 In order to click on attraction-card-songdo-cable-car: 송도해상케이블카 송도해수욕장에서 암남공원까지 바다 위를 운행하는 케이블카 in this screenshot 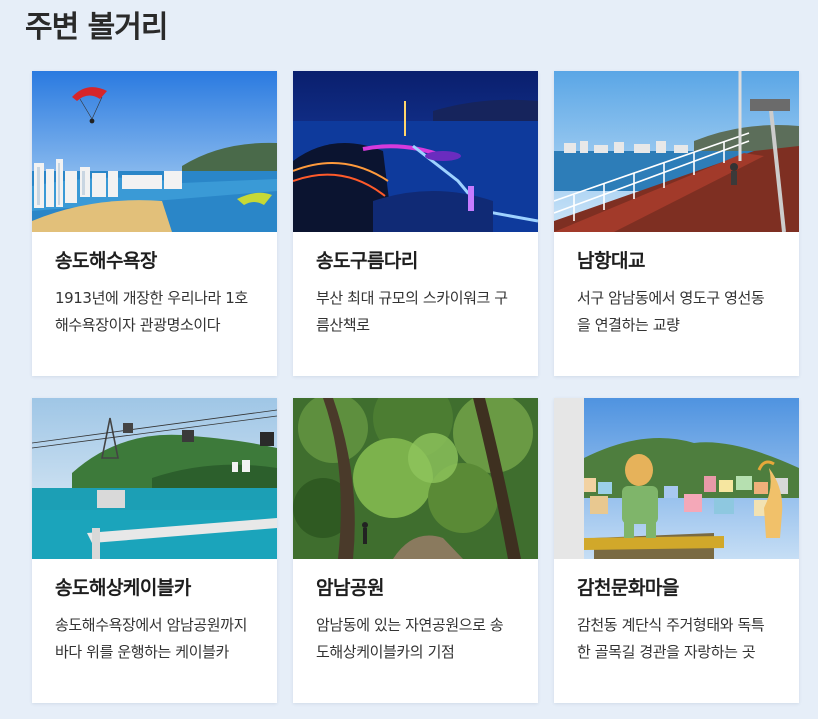, I will do `click(154, 550)`.